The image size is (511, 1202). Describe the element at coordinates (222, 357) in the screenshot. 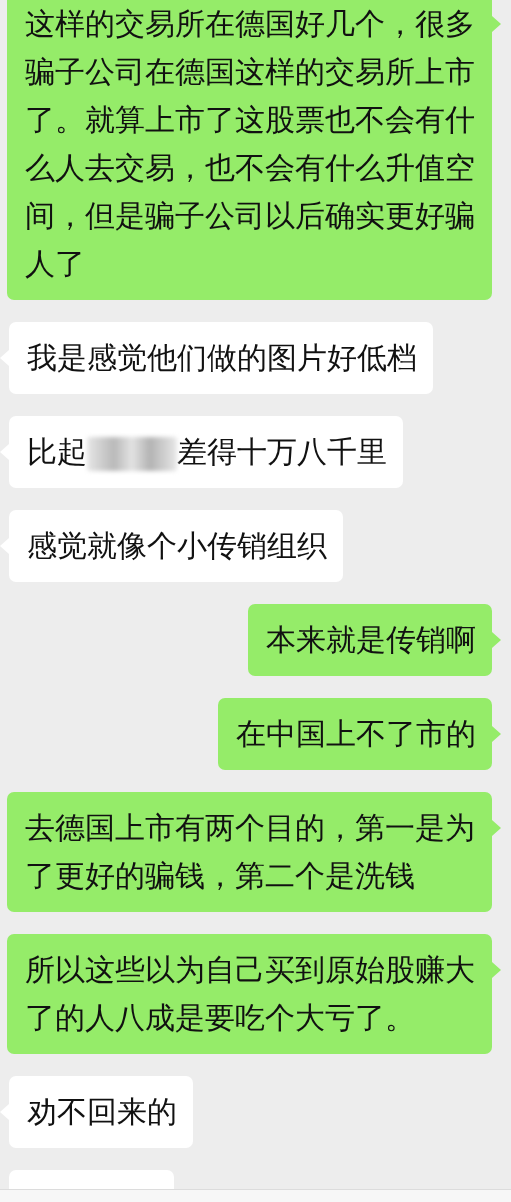

I see `message-text: 我是感觉他们做的图片好低档` at that location.